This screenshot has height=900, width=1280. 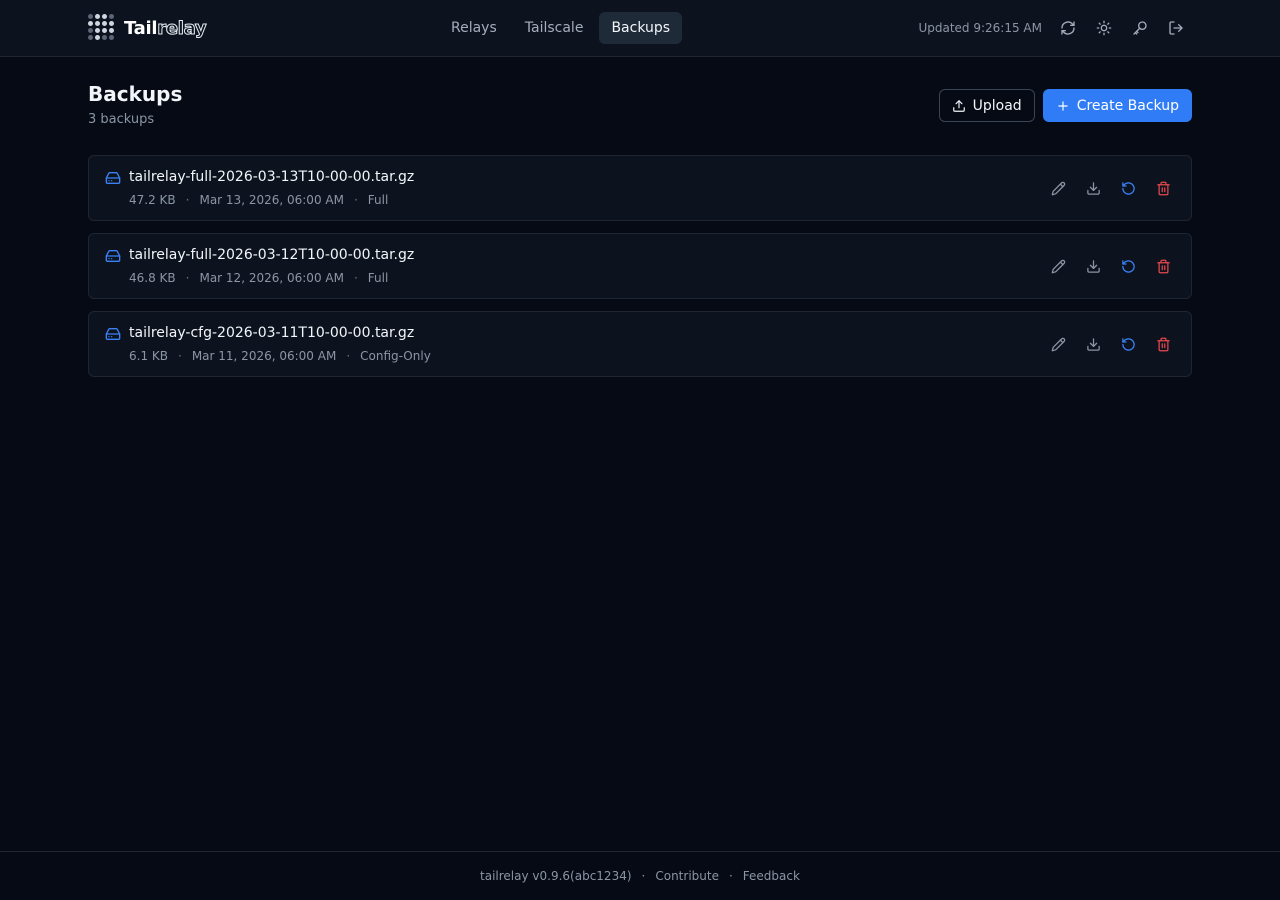 I want to click on logo-mark-icon, so click(x=102, y=28).